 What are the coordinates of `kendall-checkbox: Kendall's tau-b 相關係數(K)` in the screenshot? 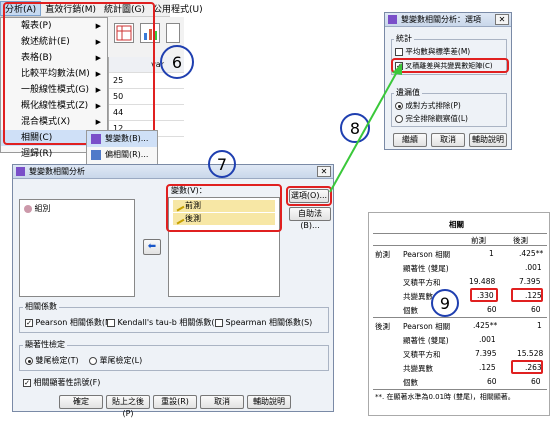 It's located at (165, 322).